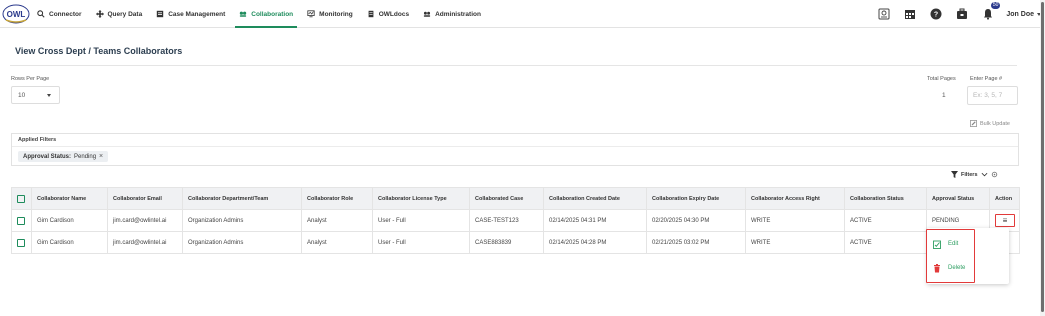 The height and width of the screenshot is (316, 1045). What do you see at coordinates (197, 14) in the screenshot?
I see `nav-case-management-label: Case Management` at bounding box center [197, 14].